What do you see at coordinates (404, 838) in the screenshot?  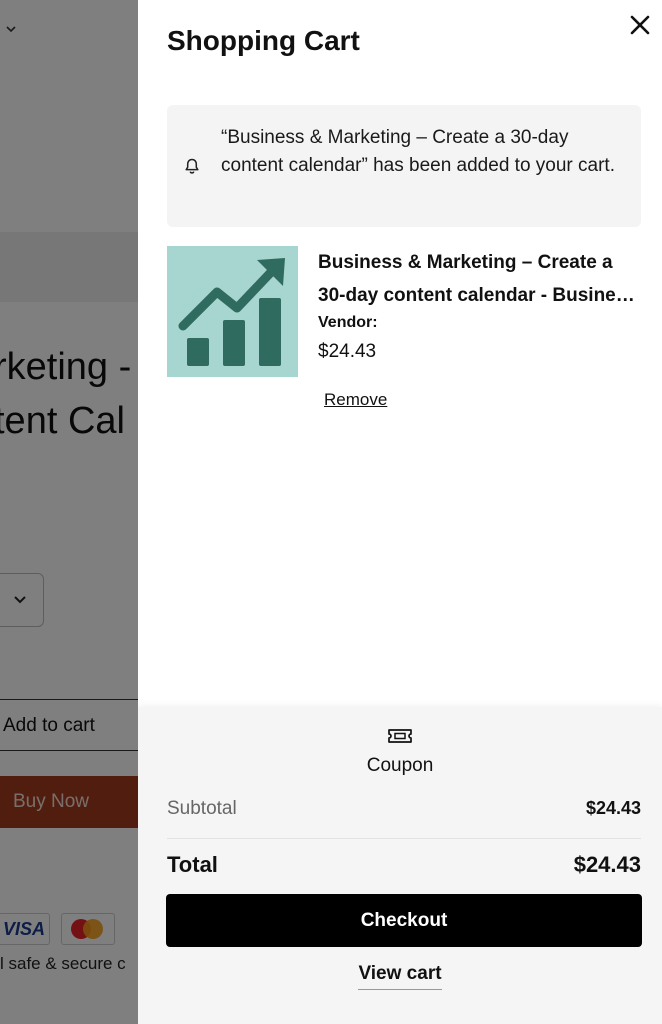 I see `divider` at bounding box center [404, 838].